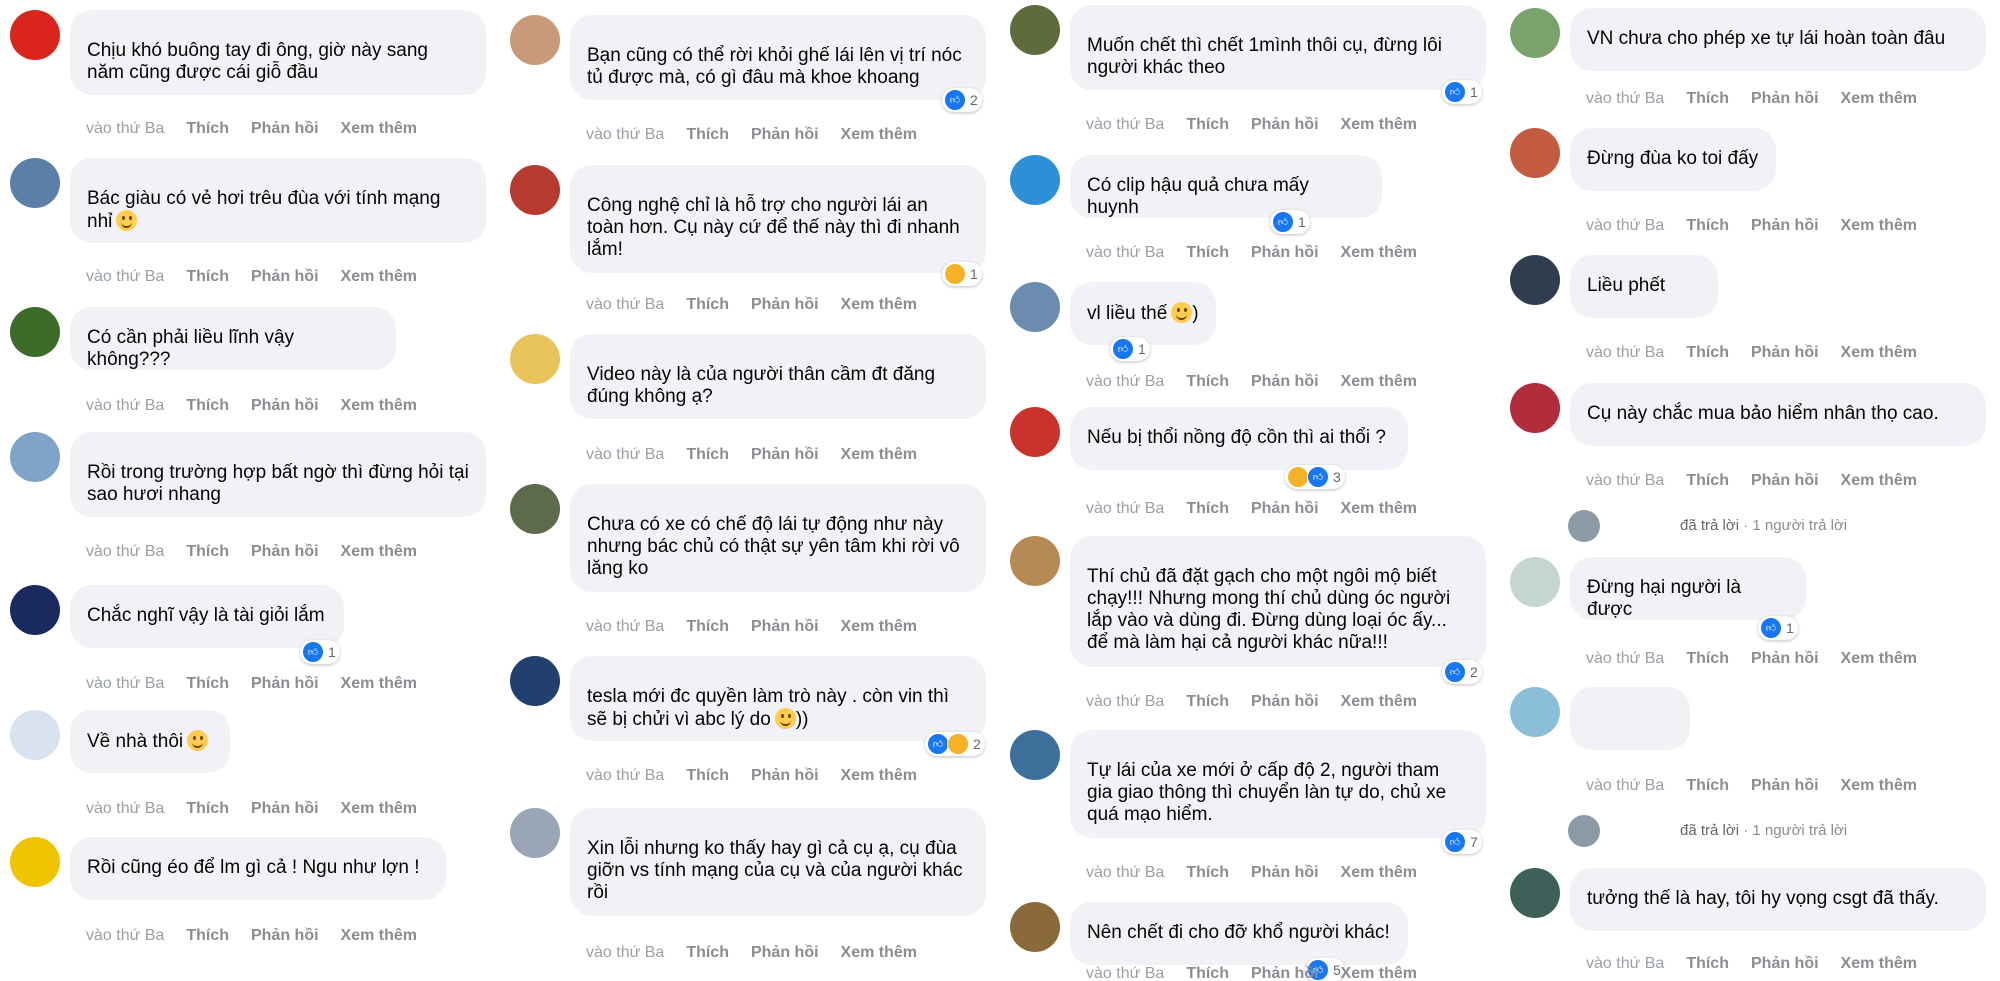  What do you see at coordinates (1315, 477) in the screenshot?
I see `reaction-count: 👍︎ 3` at bounding box center [1315, 477].